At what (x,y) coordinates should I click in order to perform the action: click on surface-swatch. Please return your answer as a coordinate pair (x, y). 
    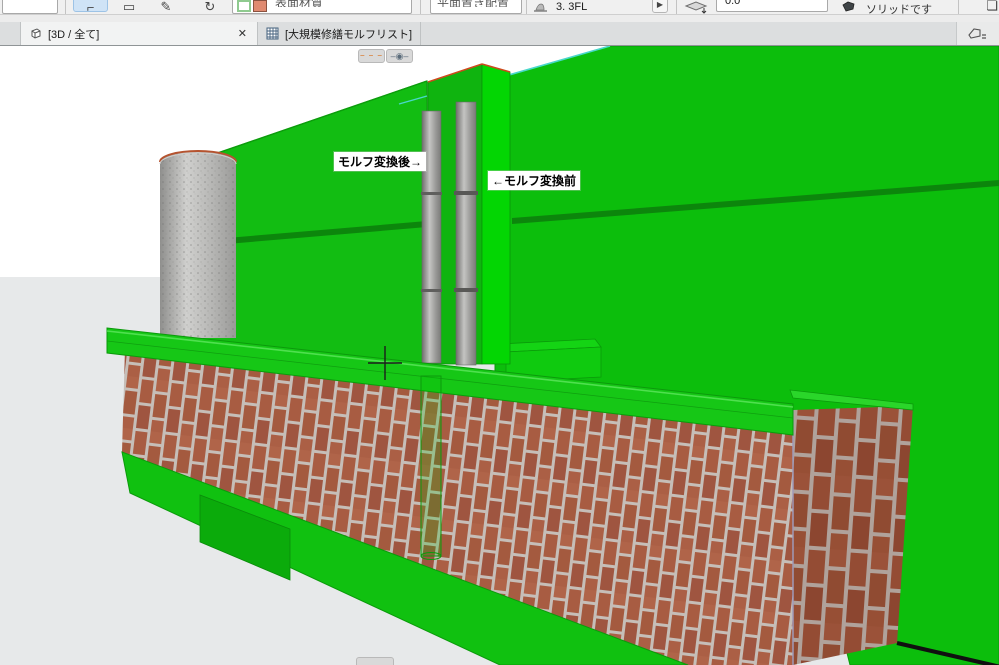
    Looking at the image, I should click on (260, 6).